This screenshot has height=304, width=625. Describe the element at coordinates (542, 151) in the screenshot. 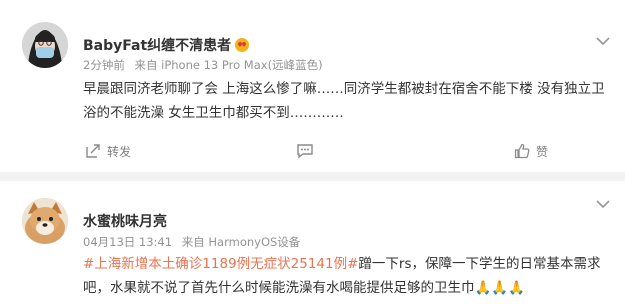

I see `like-label: 赞` at that location.